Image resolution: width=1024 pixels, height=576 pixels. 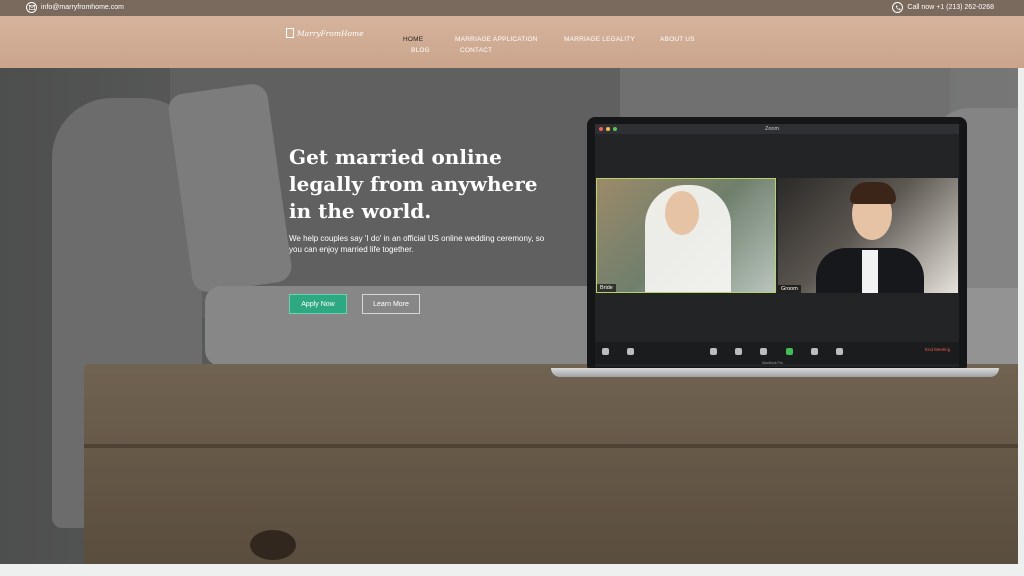 What do you see at coordinates (814, 351) in the screenshot?
I see `record-icon` at bounding box center [814, 351].